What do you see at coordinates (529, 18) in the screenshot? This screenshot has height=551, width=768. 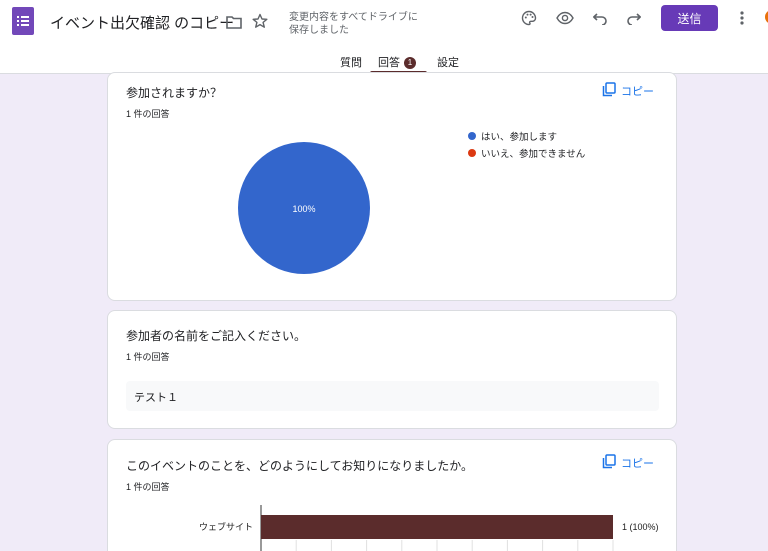 I see `palette-icon` at bounding box center [529, 18].